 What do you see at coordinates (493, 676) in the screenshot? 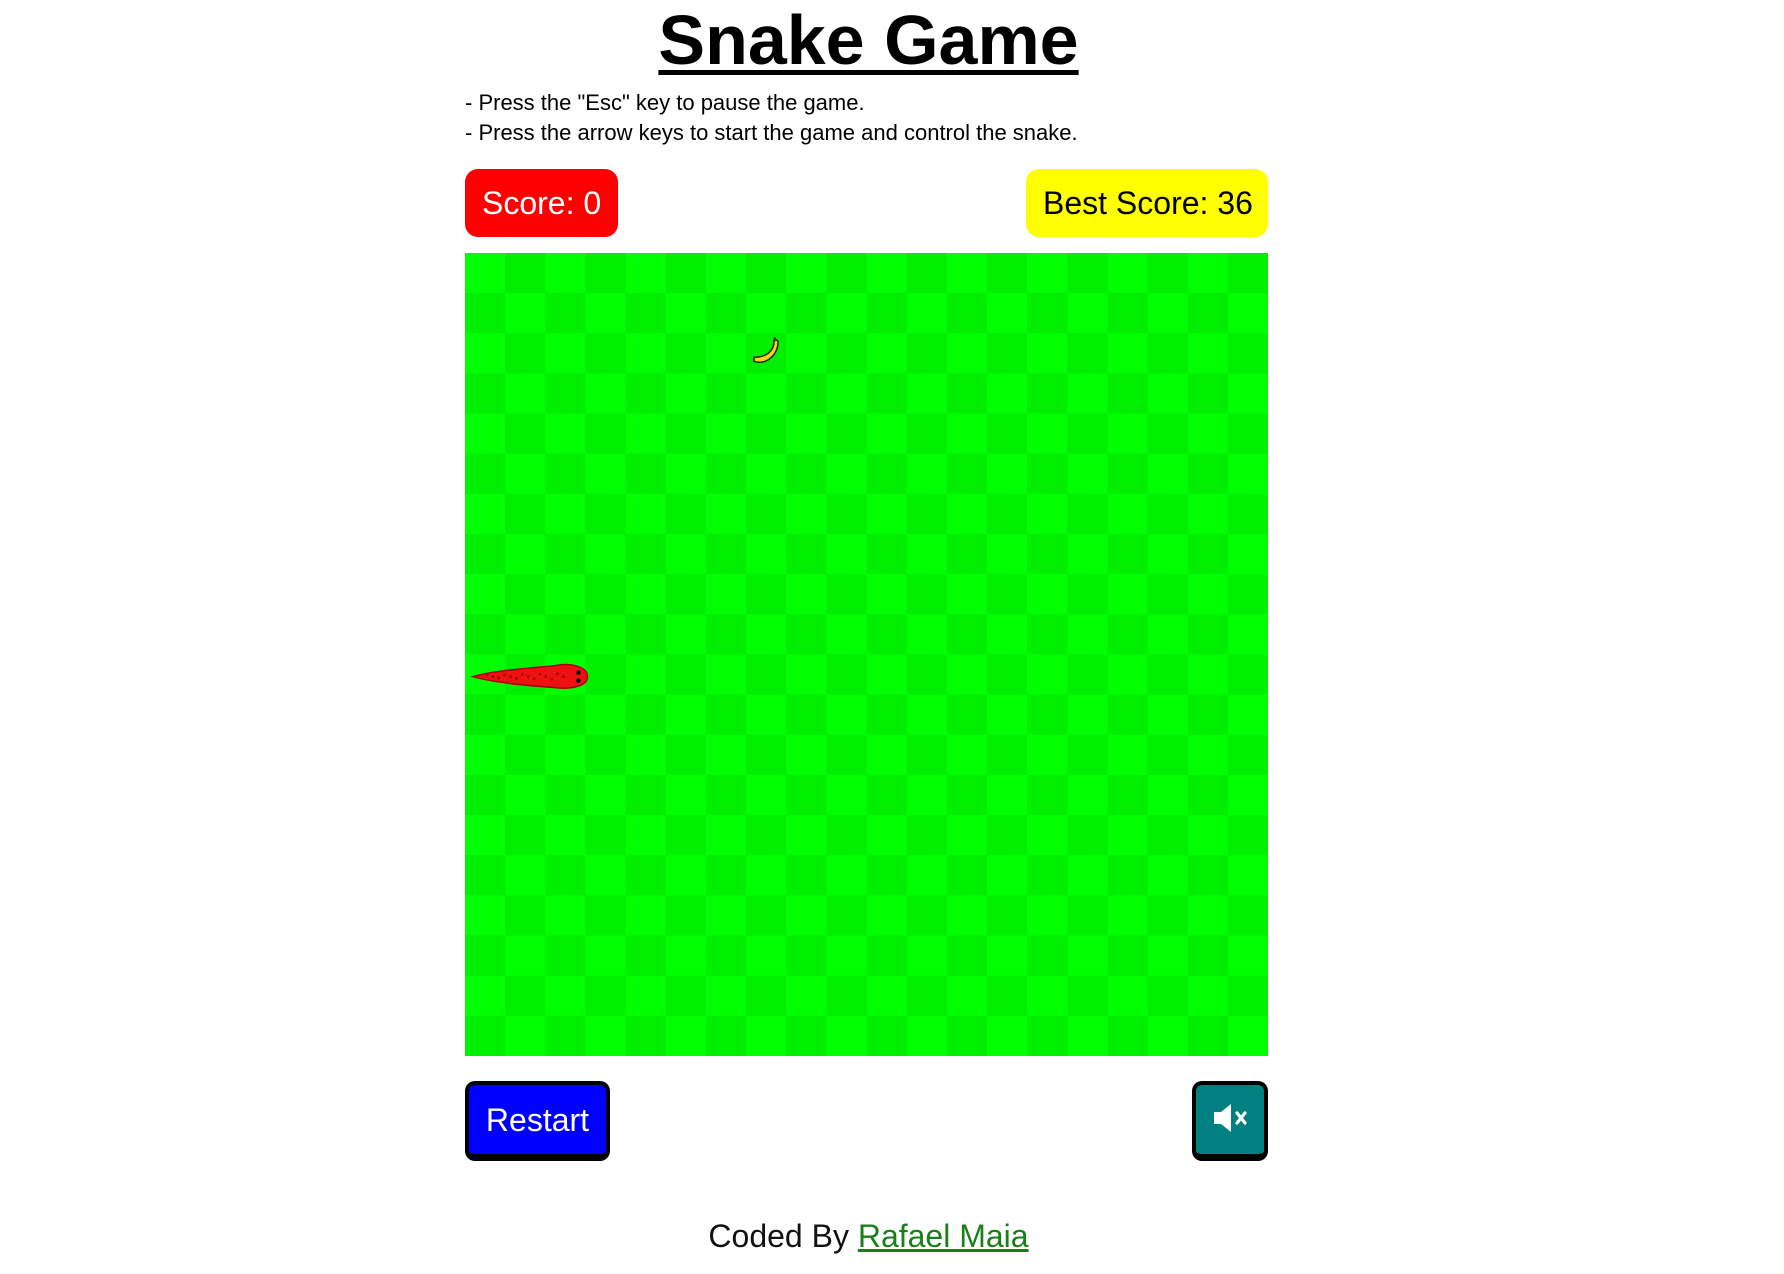
I see `snake-scale` at bounding box center [493, 676].